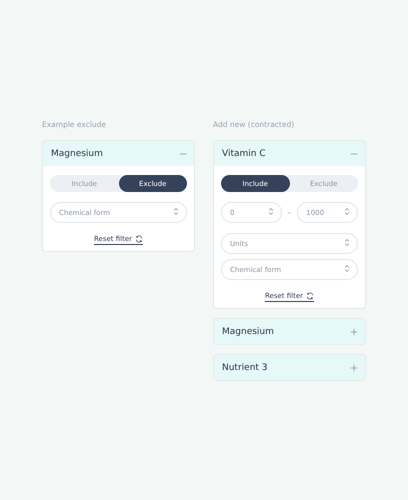 This screenshot has height=500, width=408. What do you see at coordinates (289, 153) in the screenshot?
I see `filter-header: Vitamin C` at bounding box center [289, 153].